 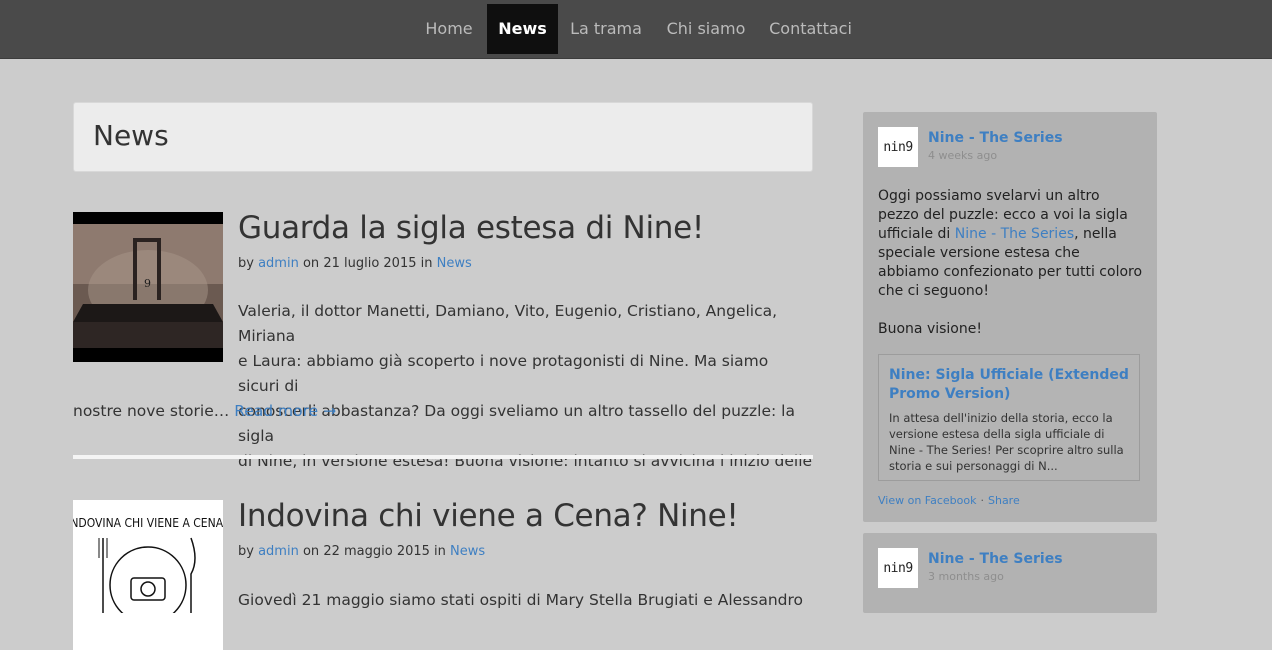 I want to click on post-meta: by admin on 22 maggio 2015 in News, so click(x=361, y=551).